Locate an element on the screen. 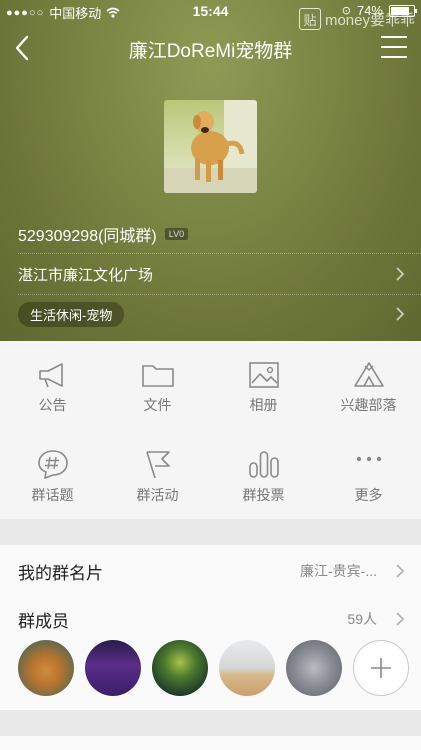 The width and height of the screenshot is (421, 750). feature-announcement: 公告 is located at coordinates (52, 384).